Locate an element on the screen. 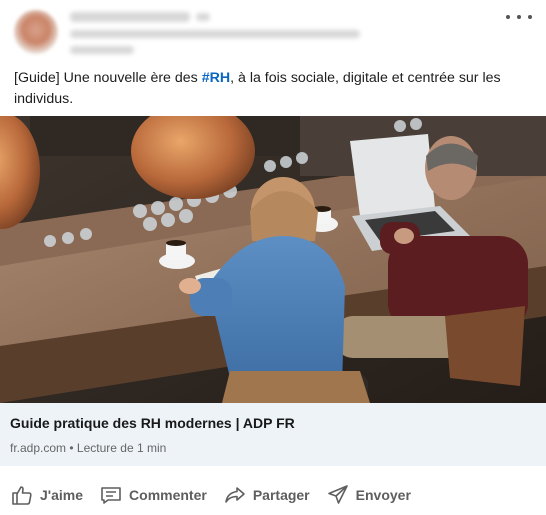 This screenshot has width=546, height=515. comment-icon is located at coordinates (111, 495).